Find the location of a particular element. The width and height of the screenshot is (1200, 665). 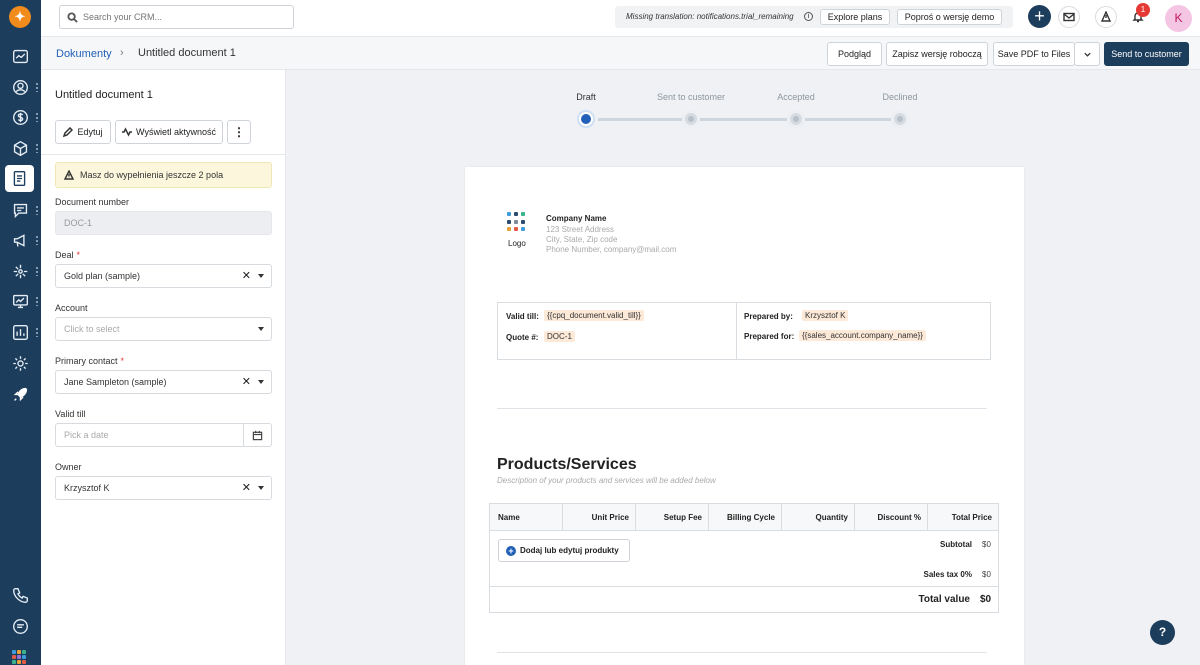

help-button: ? is located at coordinates (1162, 632).